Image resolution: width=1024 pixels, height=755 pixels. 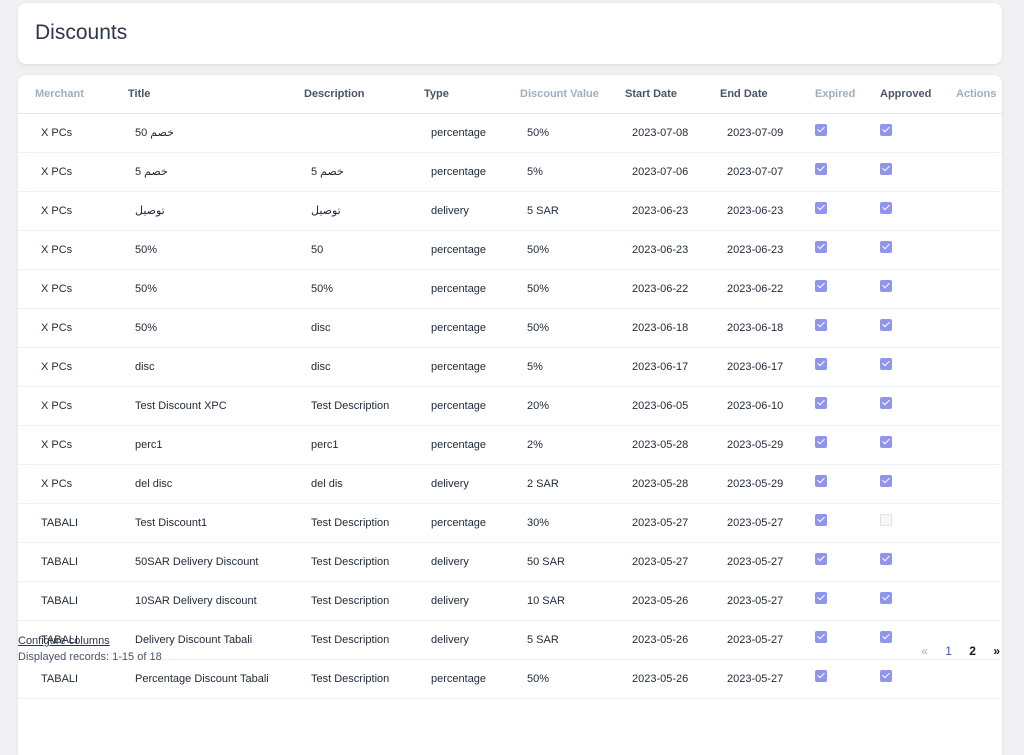 What do you see at coordinates (322, 288) in the screenshot?
I see `cell-description: 50%` at bounding box center [322, 288].